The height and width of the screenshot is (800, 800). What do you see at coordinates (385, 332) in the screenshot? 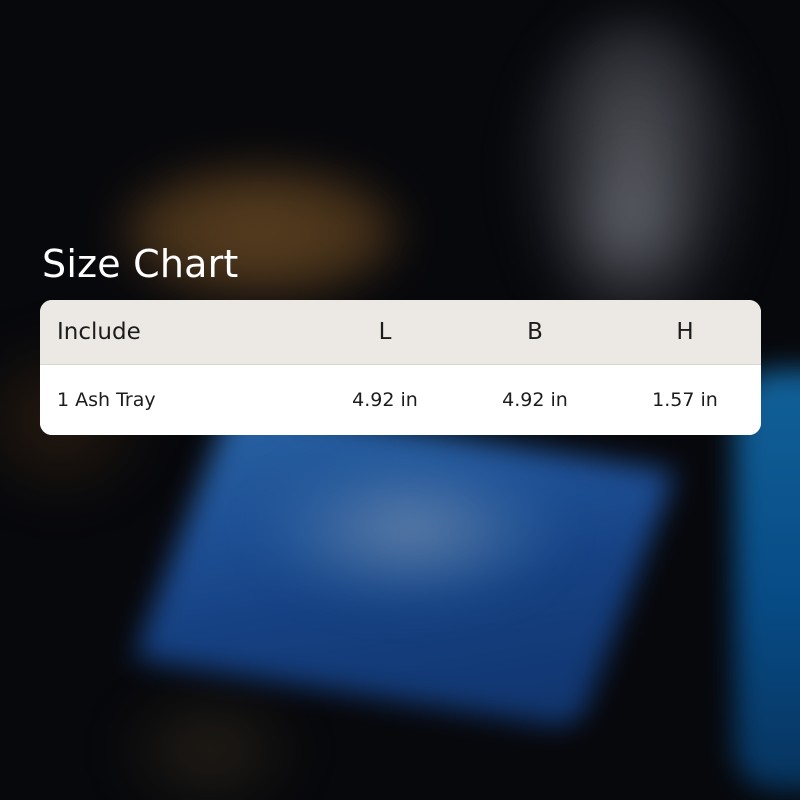
I see `header-length: L` at bounding box center [385, 332].